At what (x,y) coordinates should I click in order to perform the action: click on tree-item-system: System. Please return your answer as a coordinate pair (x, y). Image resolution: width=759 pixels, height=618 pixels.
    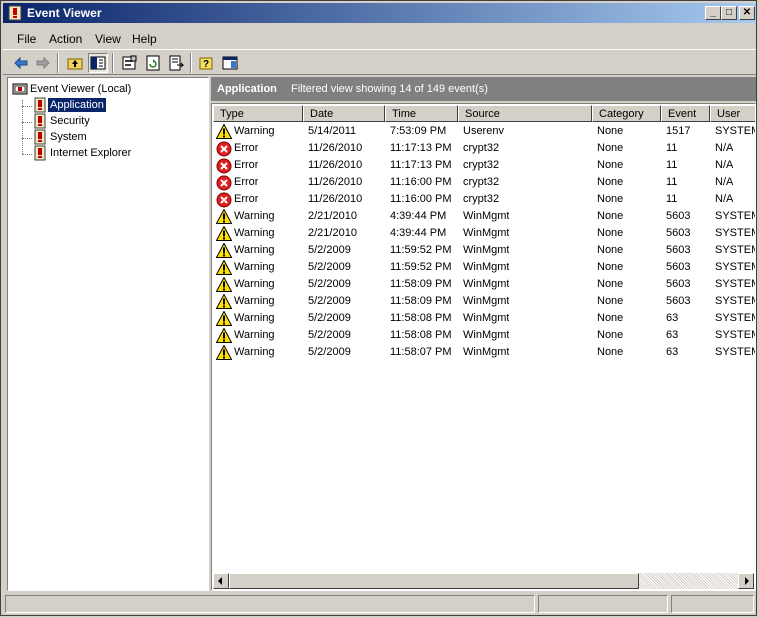
    Looking at the image, I should click on (60, 137).